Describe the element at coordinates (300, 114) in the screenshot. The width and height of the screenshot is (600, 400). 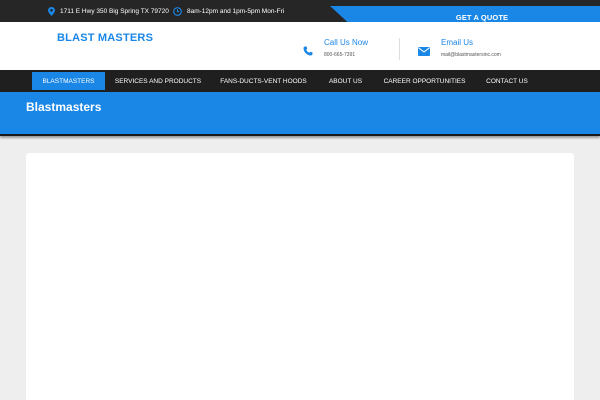
I see `page-title-banner: Blastmasters` at that location.